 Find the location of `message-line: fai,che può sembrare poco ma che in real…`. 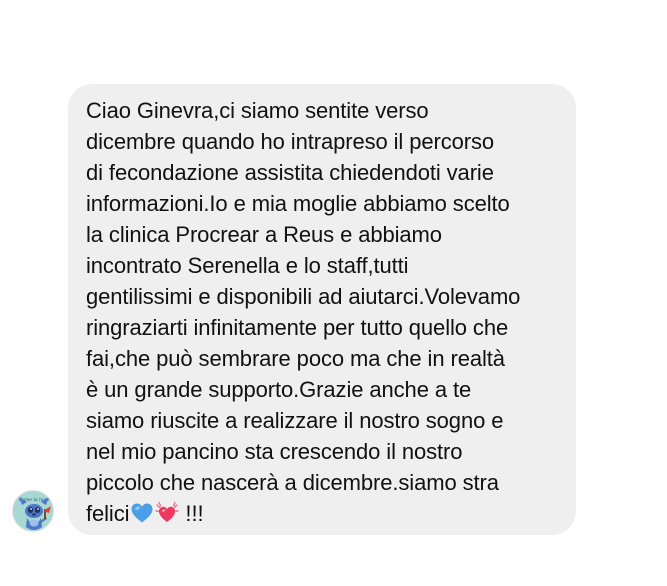

message-line: fai,che può sembrare poco ma che in real… is located at coordinates (295, 358).